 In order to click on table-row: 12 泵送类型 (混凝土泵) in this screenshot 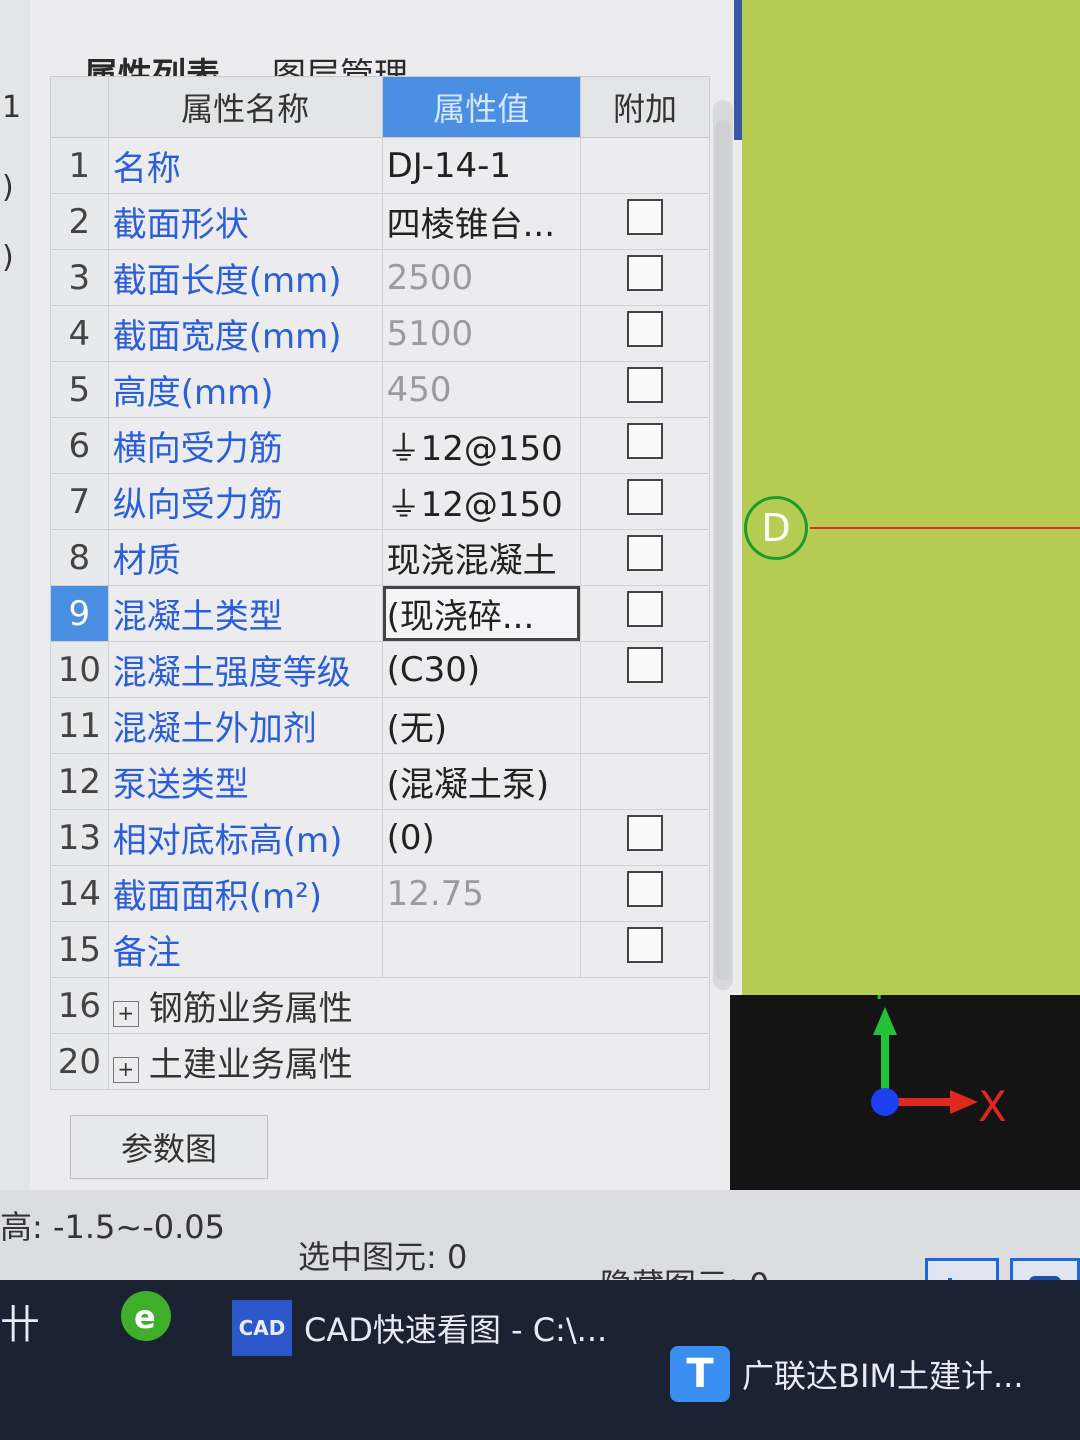, I will do `click(380, 781)`.